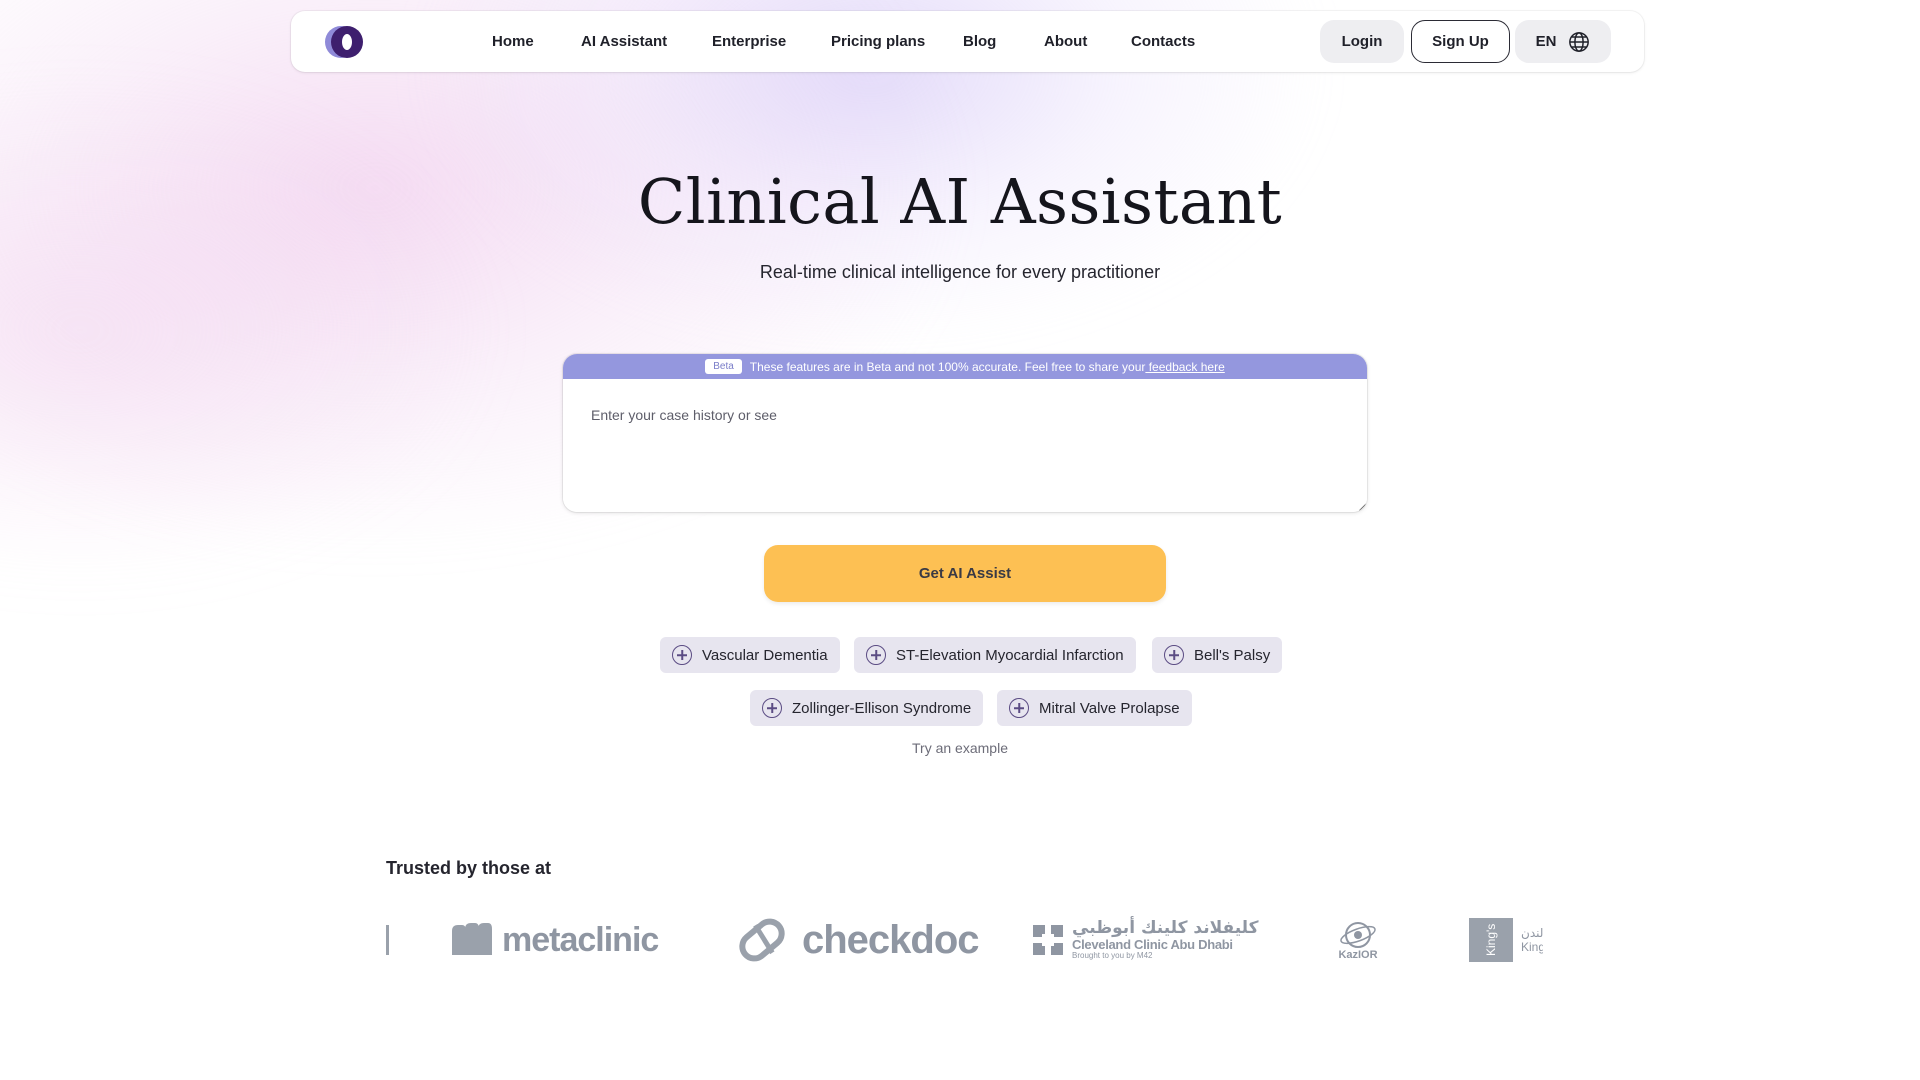  I want to click on beta-badge: Beta, so click(723, 366).